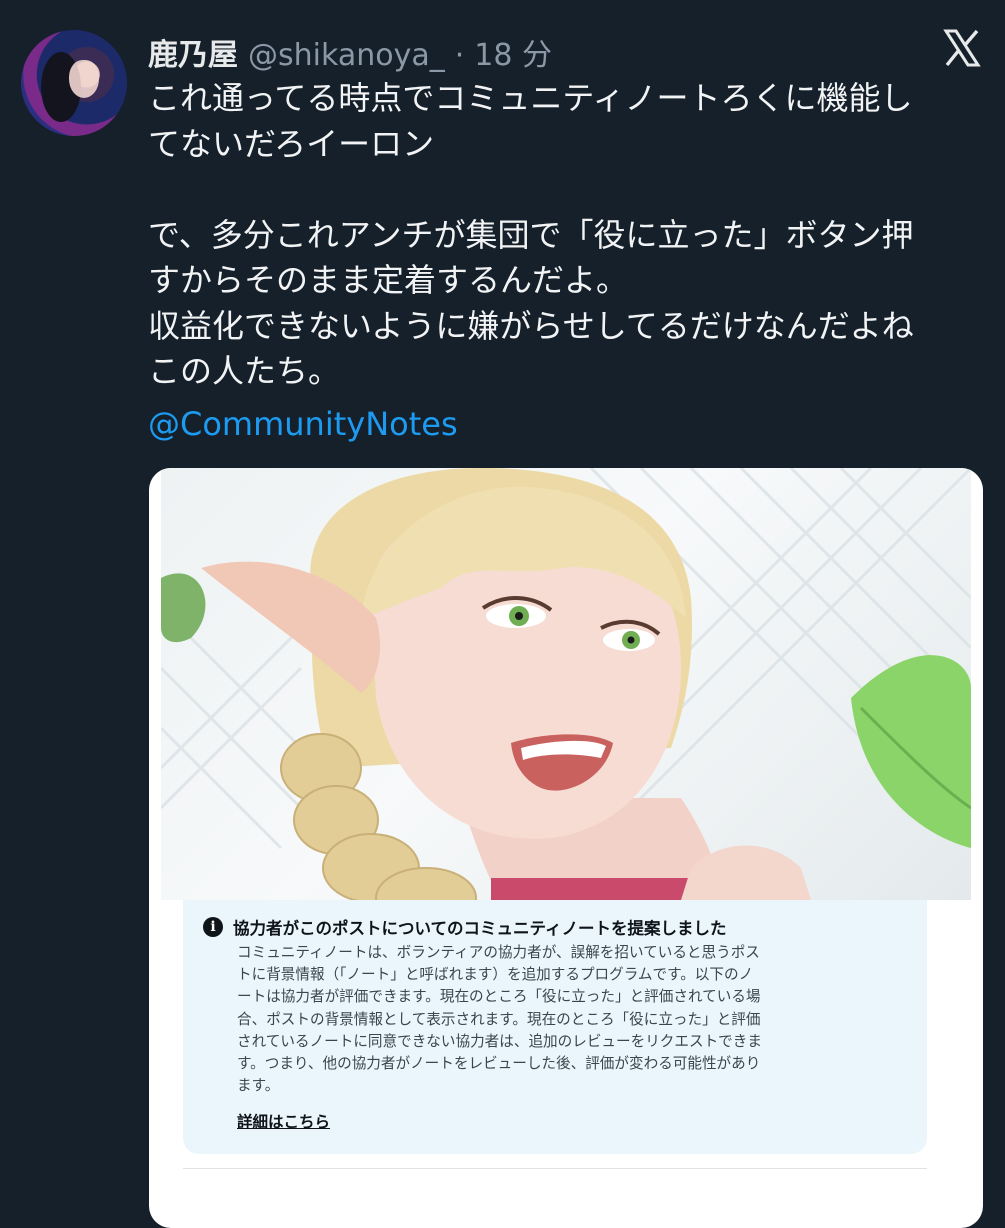 This screenshot has width=1005, height=1228. I want to click on note-line: トに背景情報（「ノート」と呼ばれます）を追加するプログラムです。以下のノ, so click(495, 975).